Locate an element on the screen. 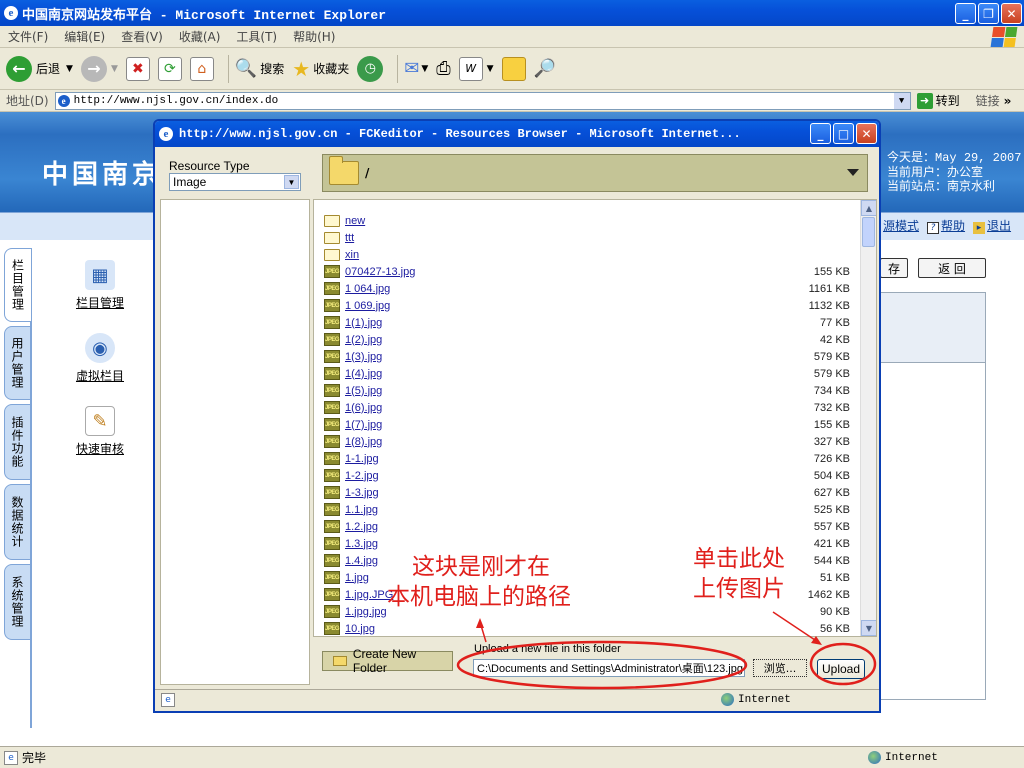  file-name-link: 10.jpg is located at coordinates (557, 629).